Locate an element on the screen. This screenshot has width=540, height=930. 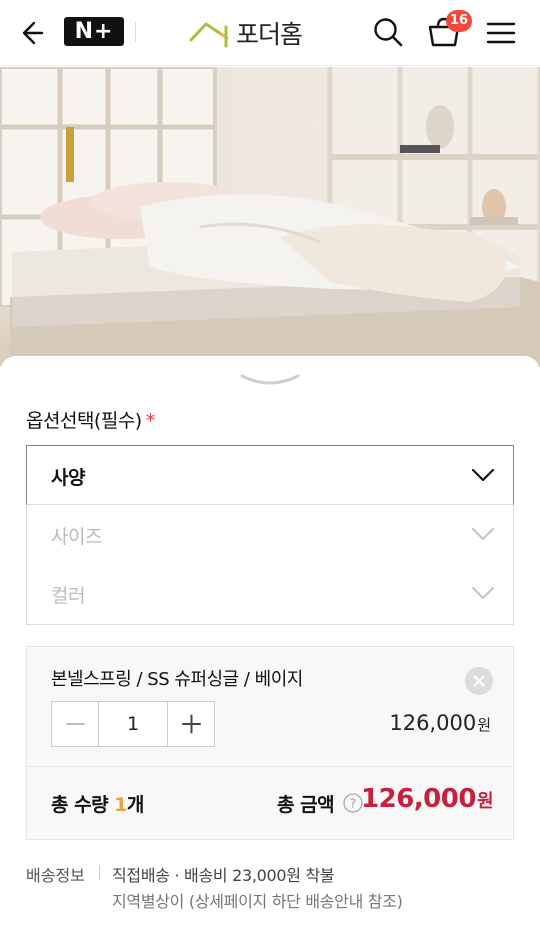
total-qty-prefix: 총 수량 is located at coordinates (83, 805).